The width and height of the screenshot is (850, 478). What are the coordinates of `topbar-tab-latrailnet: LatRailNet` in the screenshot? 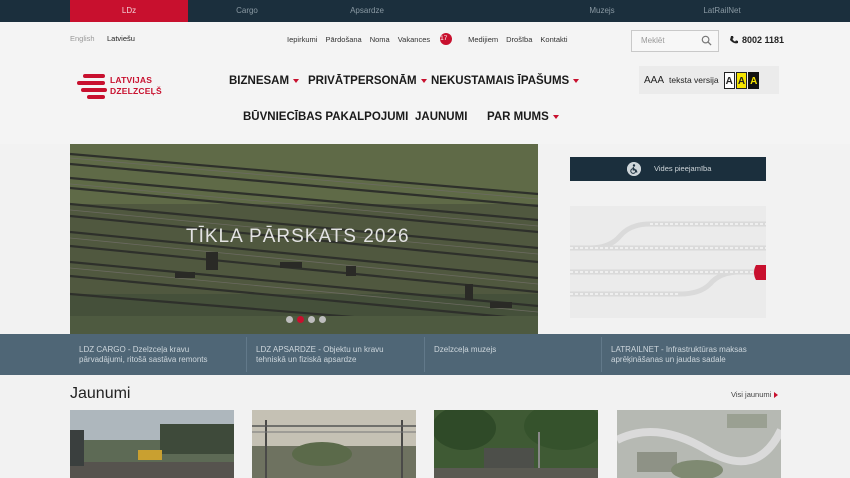 It's located at (722, 11).